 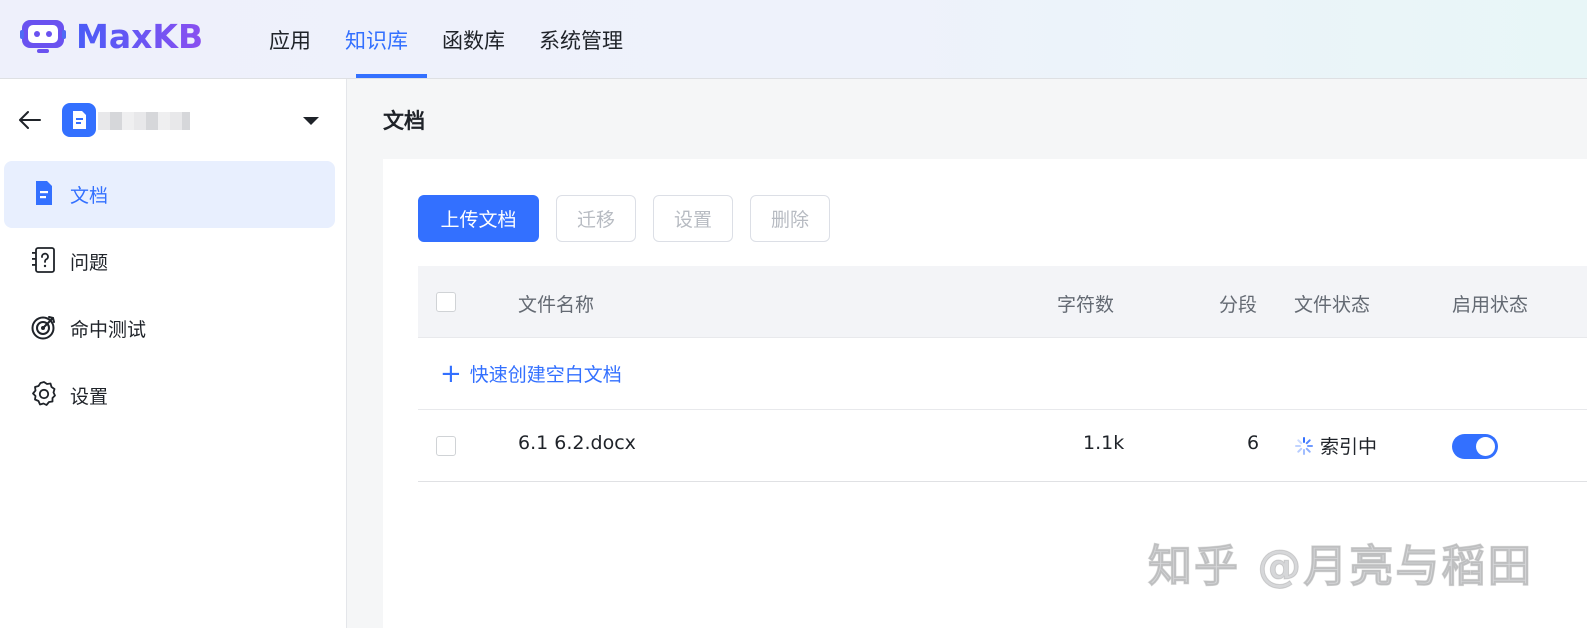 I want to click on quick-create-label: 快速创建空白文档, so click(x=545, y=375).